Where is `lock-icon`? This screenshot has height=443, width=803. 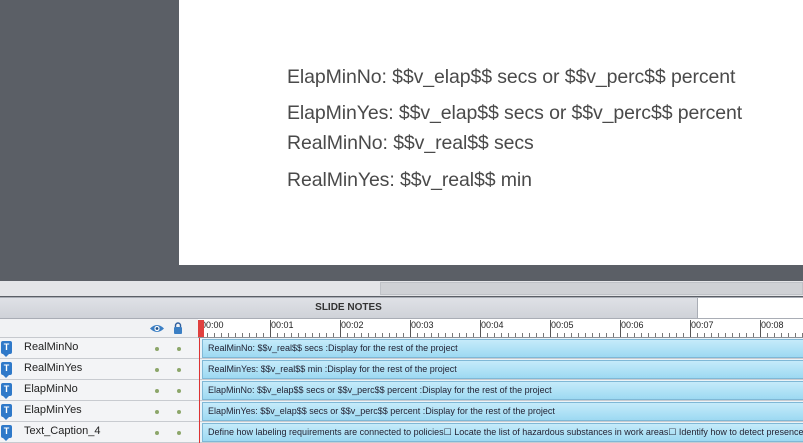 lock-icon is located at coordinates (178, 328).